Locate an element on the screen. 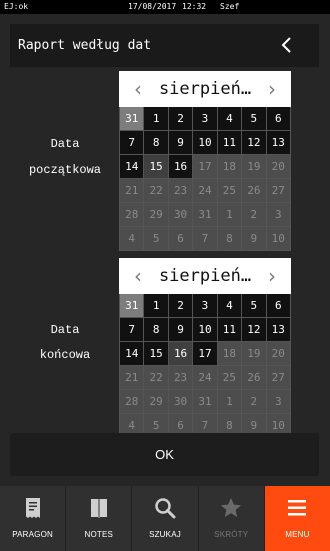  start-date-label-line1: Data is located at coordinates (65, 144).